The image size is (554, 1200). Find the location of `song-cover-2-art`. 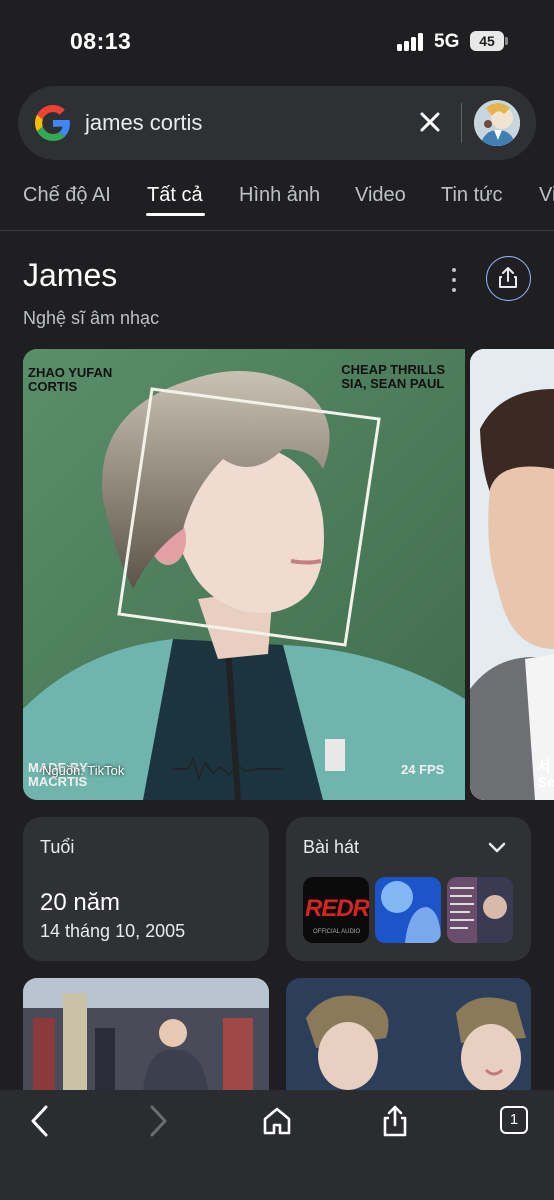

song-cover-2-art is located at coordinates (408, 910).